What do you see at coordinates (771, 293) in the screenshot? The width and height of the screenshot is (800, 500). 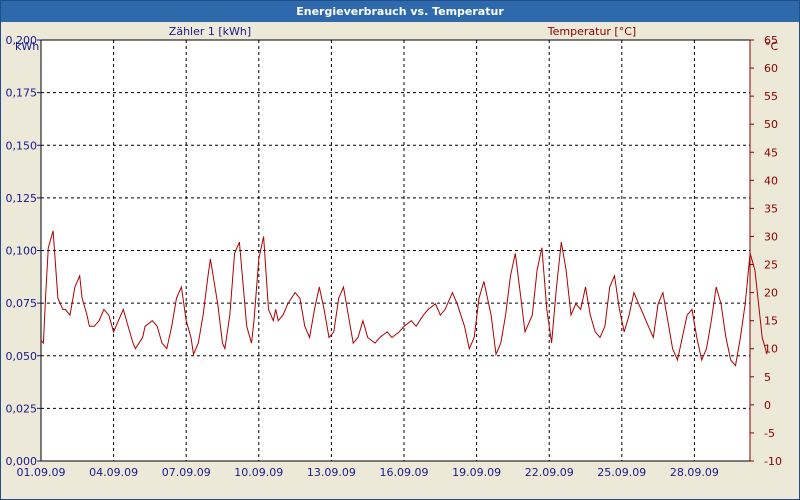 I see `right-tick-label: 20` at bounding box center [771, 293].